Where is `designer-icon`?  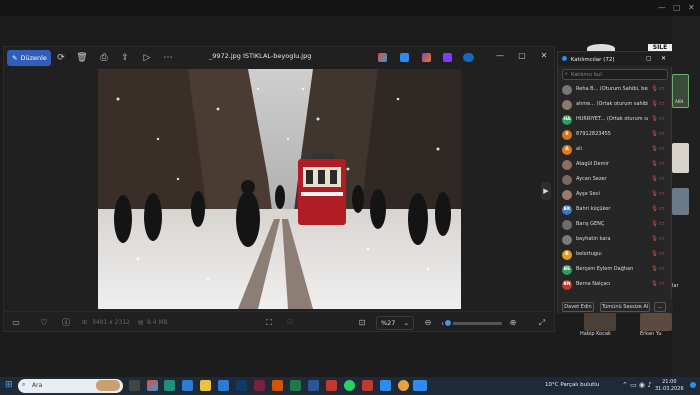
designer-icon is located at coordinates (404, 57).